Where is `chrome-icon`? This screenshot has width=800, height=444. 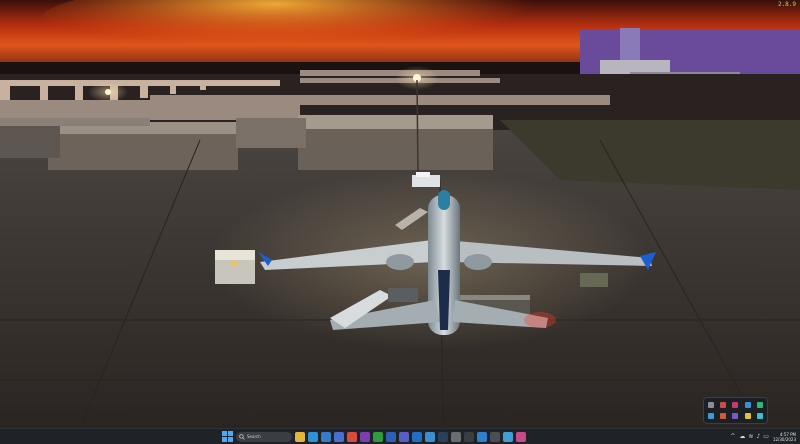
chrome-icon is located at coordinates (352, 436).